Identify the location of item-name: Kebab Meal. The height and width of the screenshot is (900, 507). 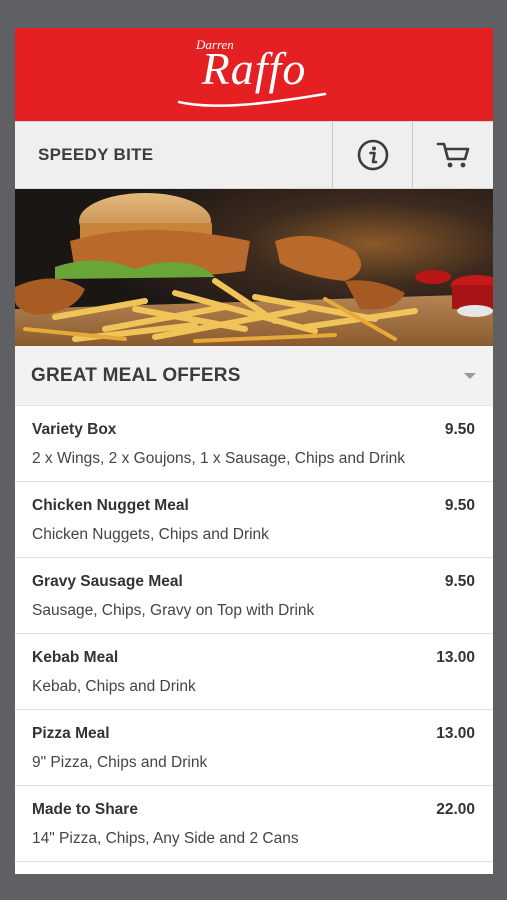
(75, 657).